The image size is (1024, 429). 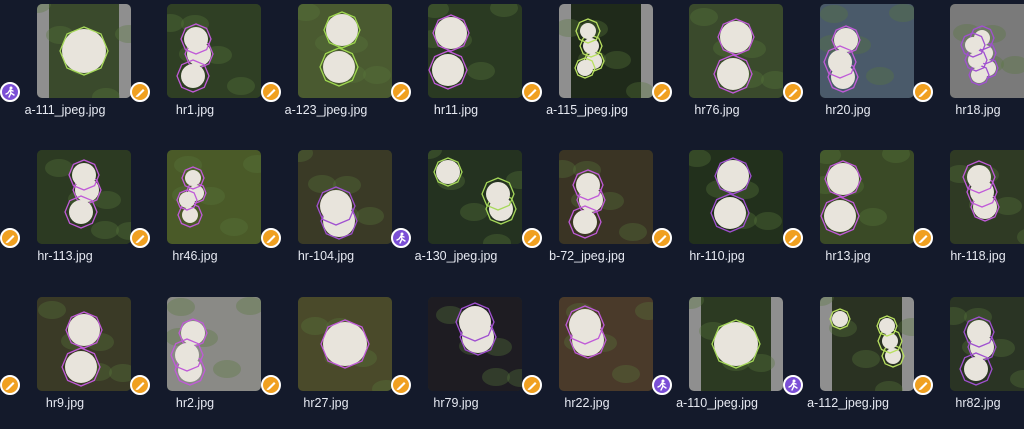 I want to click on file-name-label: a-112_jpeg.jpg, so click(x=848, y=403).